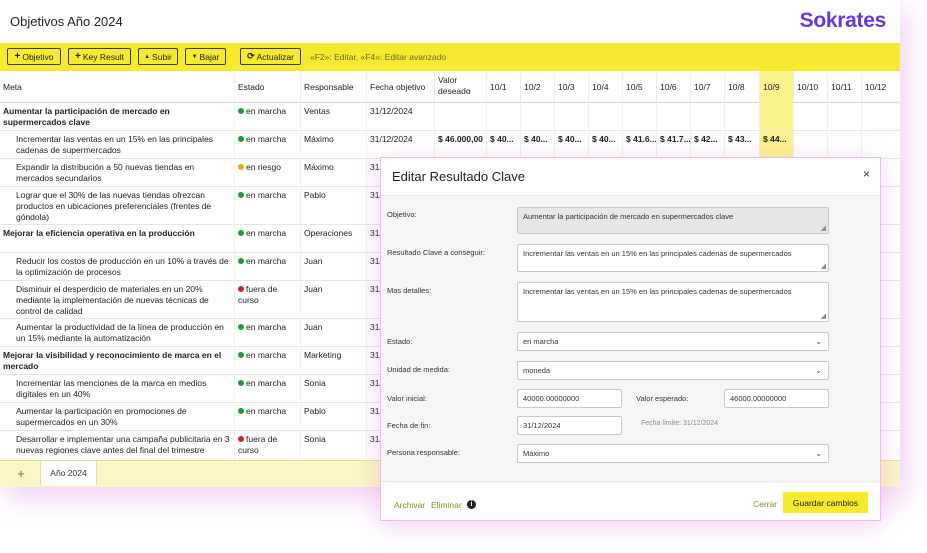 The width and height of the screenshot is (927, 553). I want to click on cell-valor-deseado, so click(460, 116).